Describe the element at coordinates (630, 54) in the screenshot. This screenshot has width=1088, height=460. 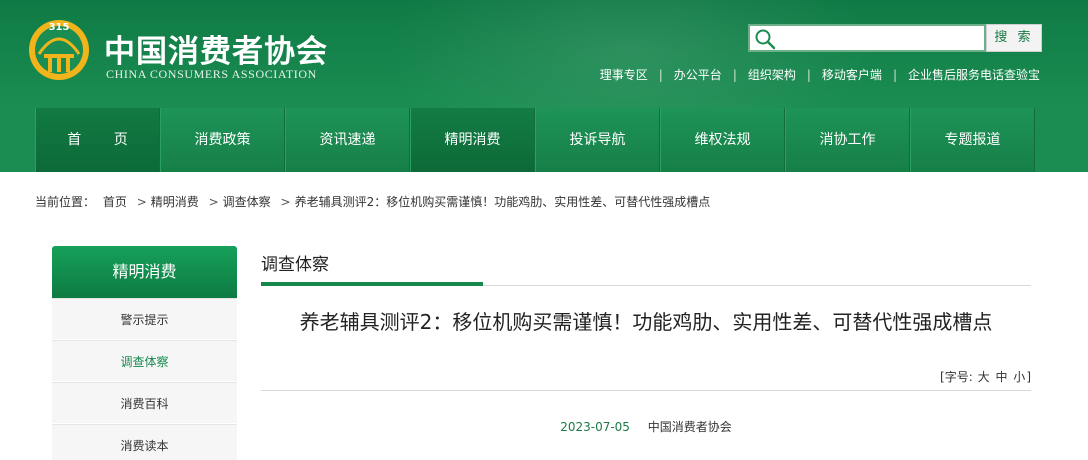
I see `header-glow` at that location.